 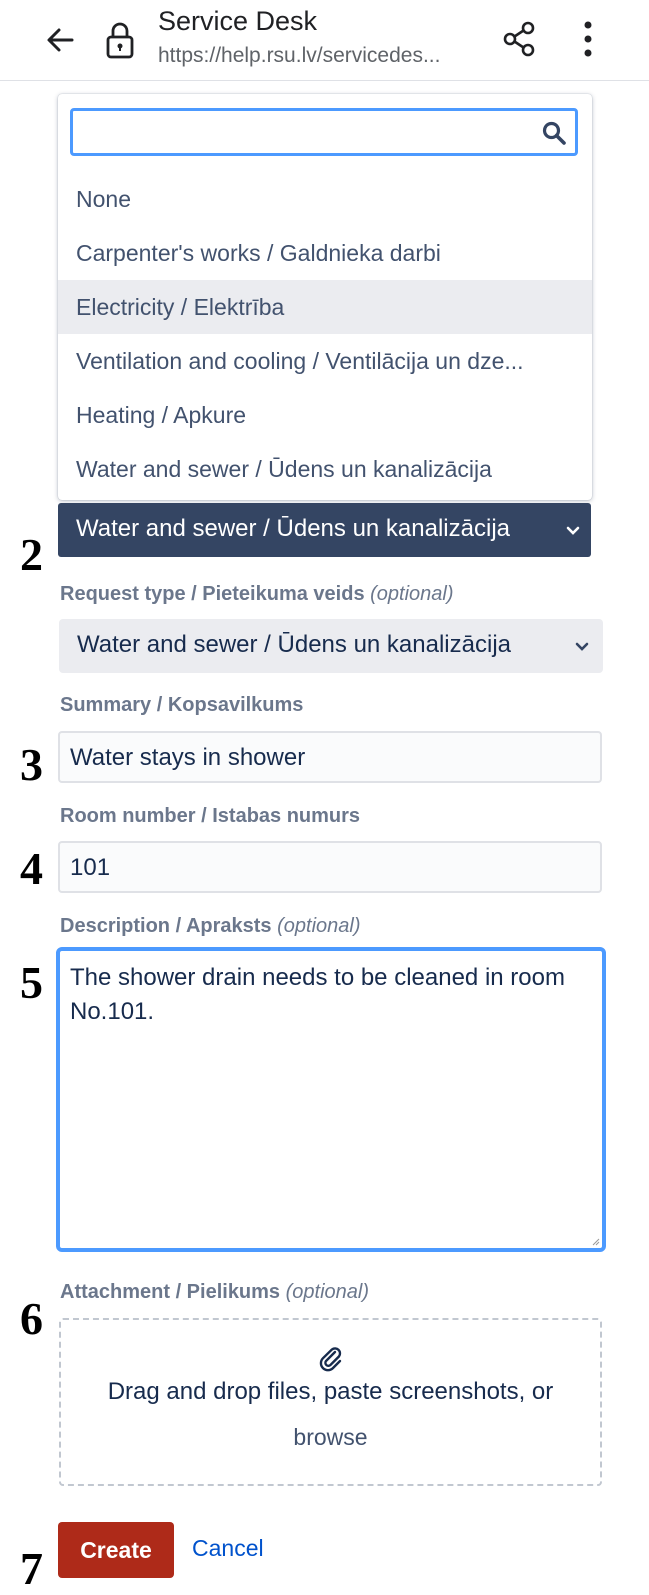 I want to click on summary-label: Summary / Kopsavilkums, so click(x=182, y=705).